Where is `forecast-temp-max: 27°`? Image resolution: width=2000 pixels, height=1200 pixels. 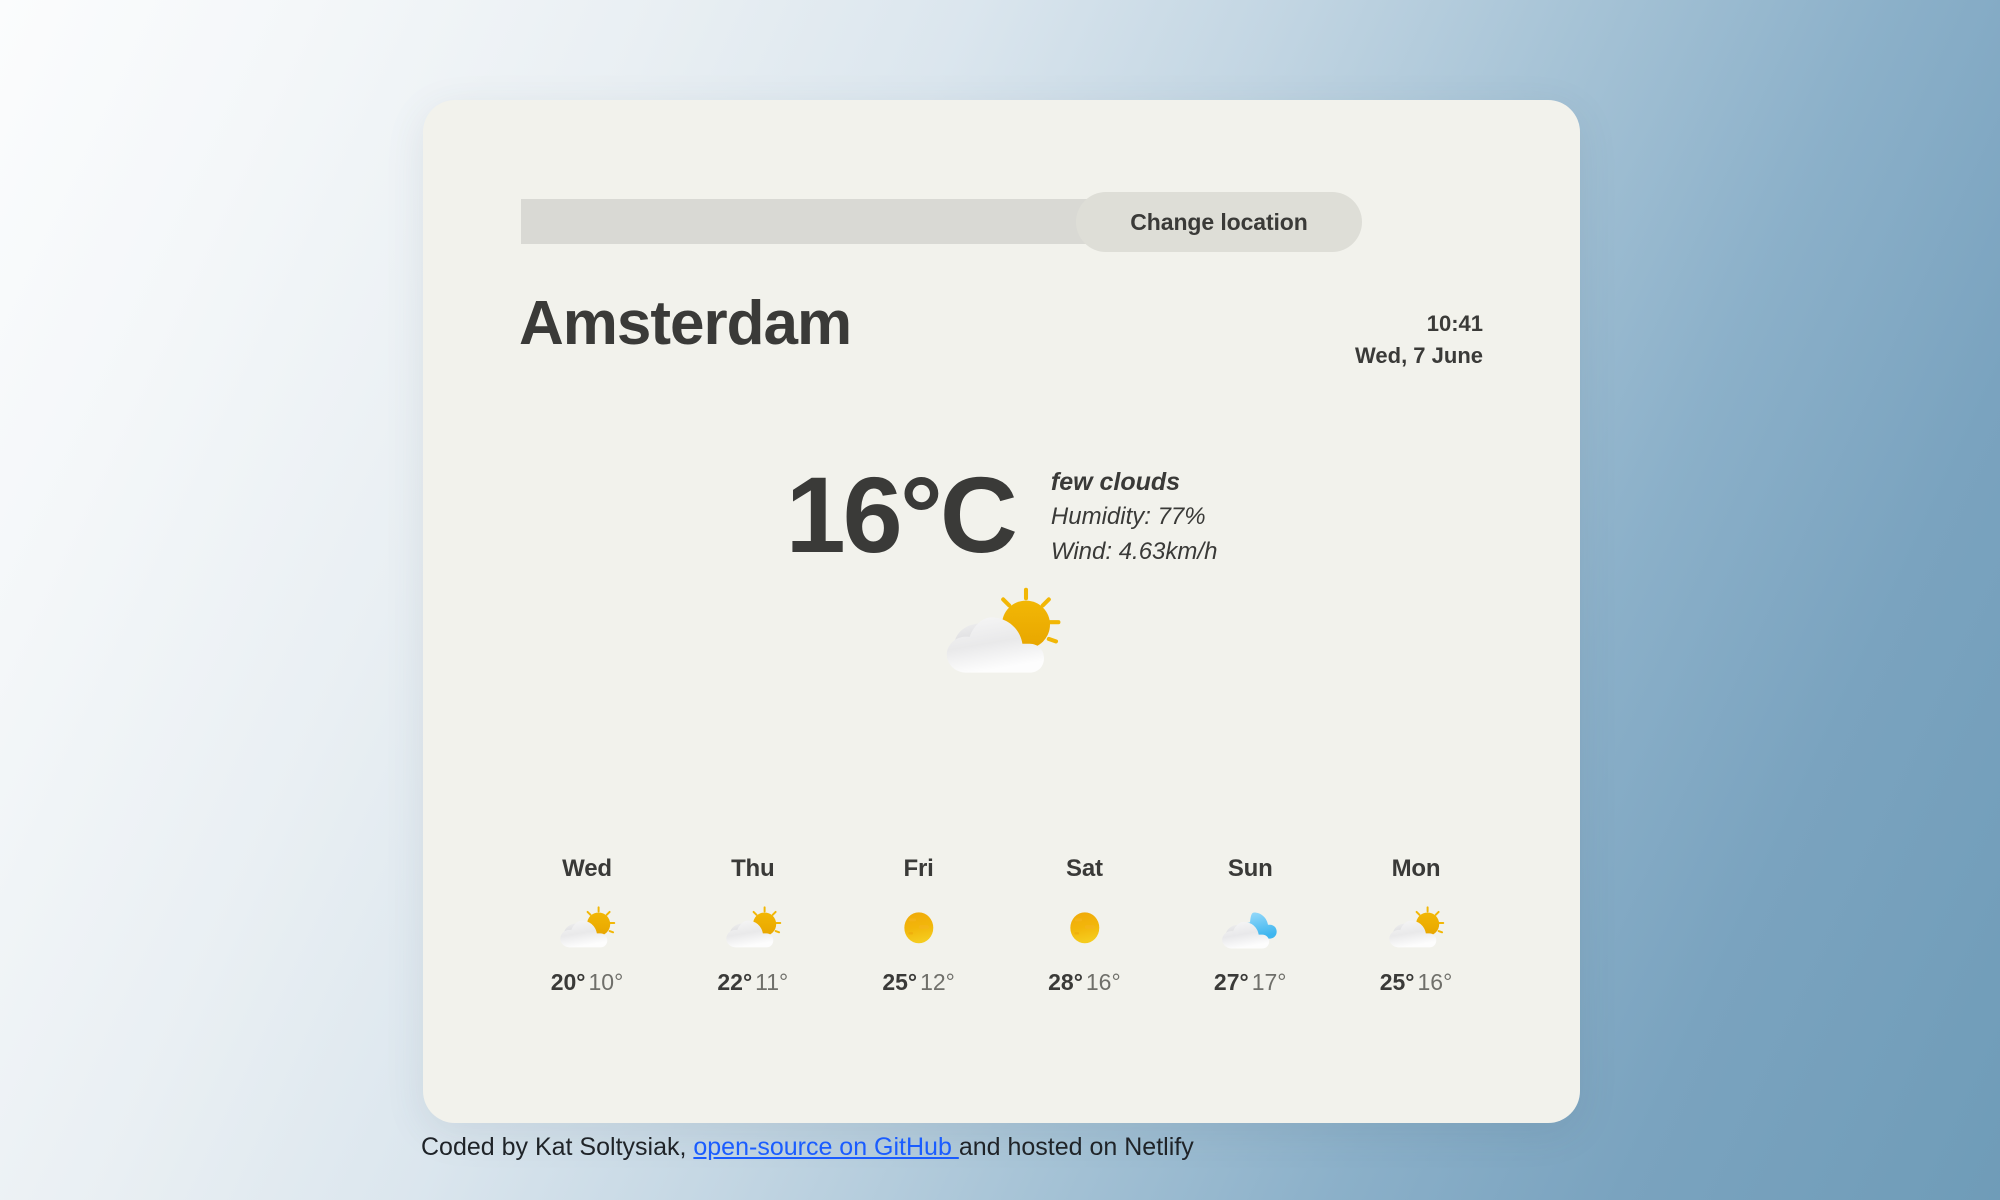 forecast-temp-max: 27° is located at coordinates (1231, 982).